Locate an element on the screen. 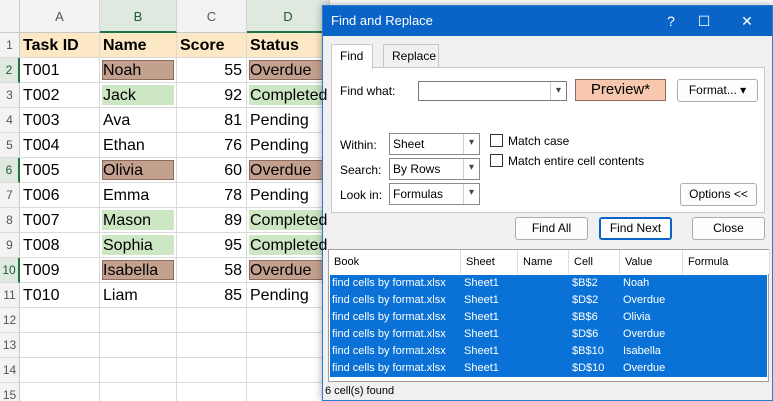 The width and height of the screenshot is (773, 401). cell-score: 81 is located at coordinates (212, 120).